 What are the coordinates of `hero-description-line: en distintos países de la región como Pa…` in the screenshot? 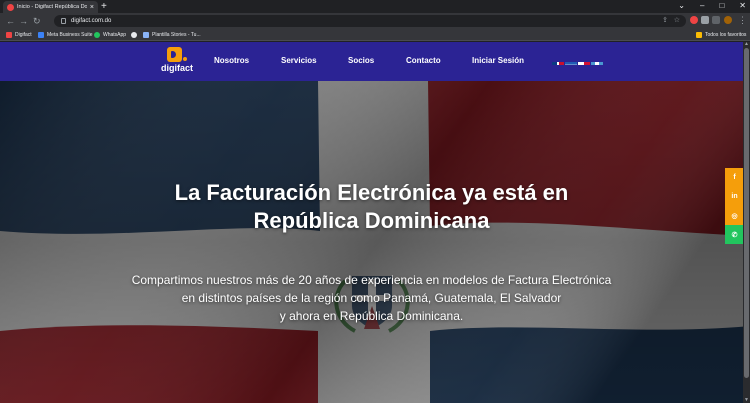 It's located at (371, 298).